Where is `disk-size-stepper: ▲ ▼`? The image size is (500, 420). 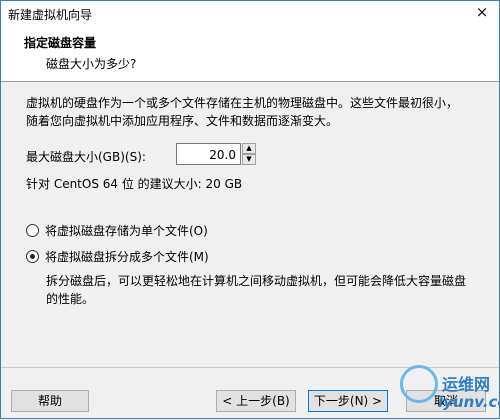 disk-size-stepper: ▲ ▼ is located at coordinates (216, 154).